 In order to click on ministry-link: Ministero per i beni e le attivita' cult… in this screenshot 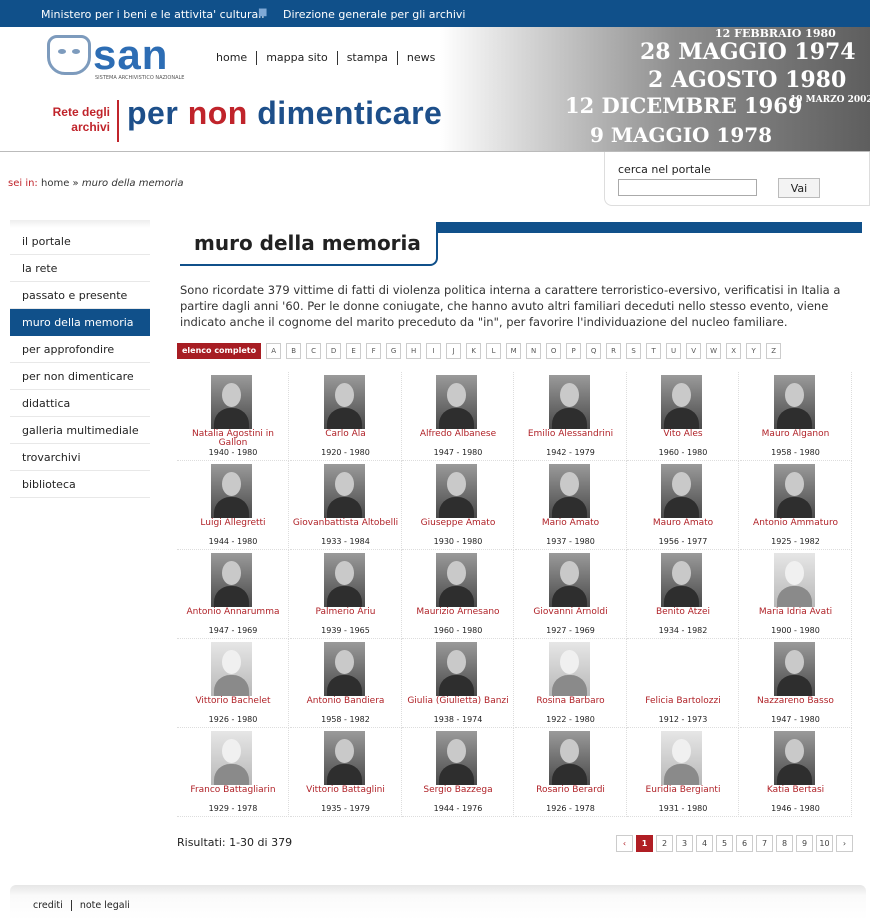, I will do `click(152, 14)`.